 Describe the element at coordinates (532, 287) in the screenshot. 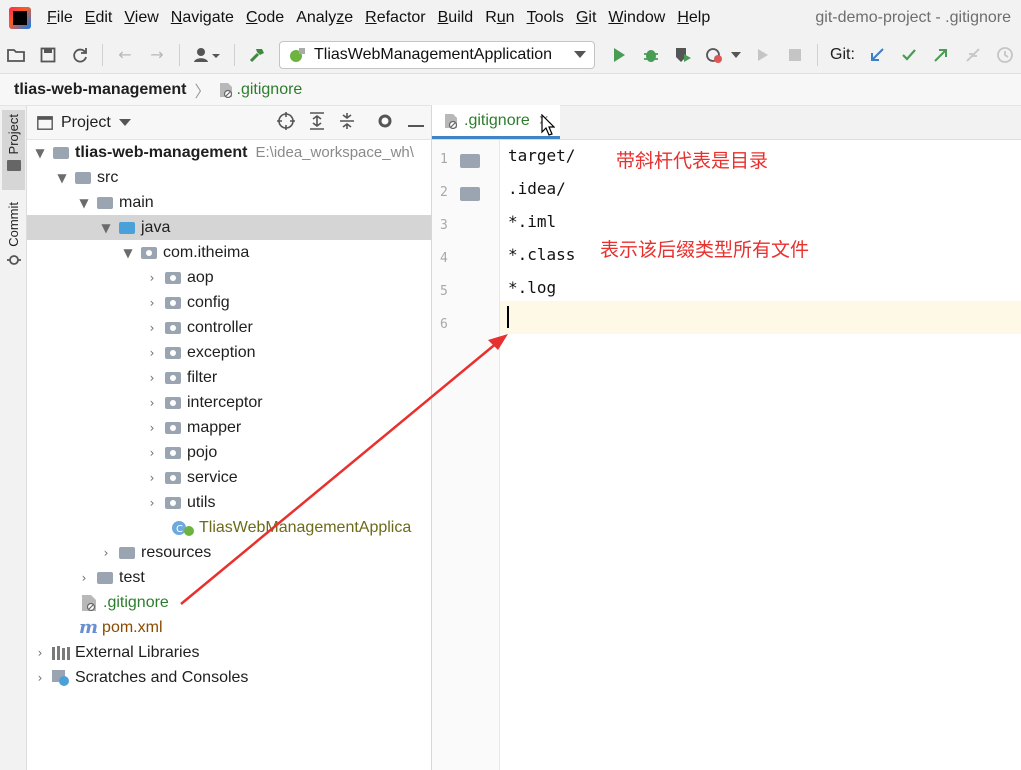

I see `code-line: *.log` at that location.